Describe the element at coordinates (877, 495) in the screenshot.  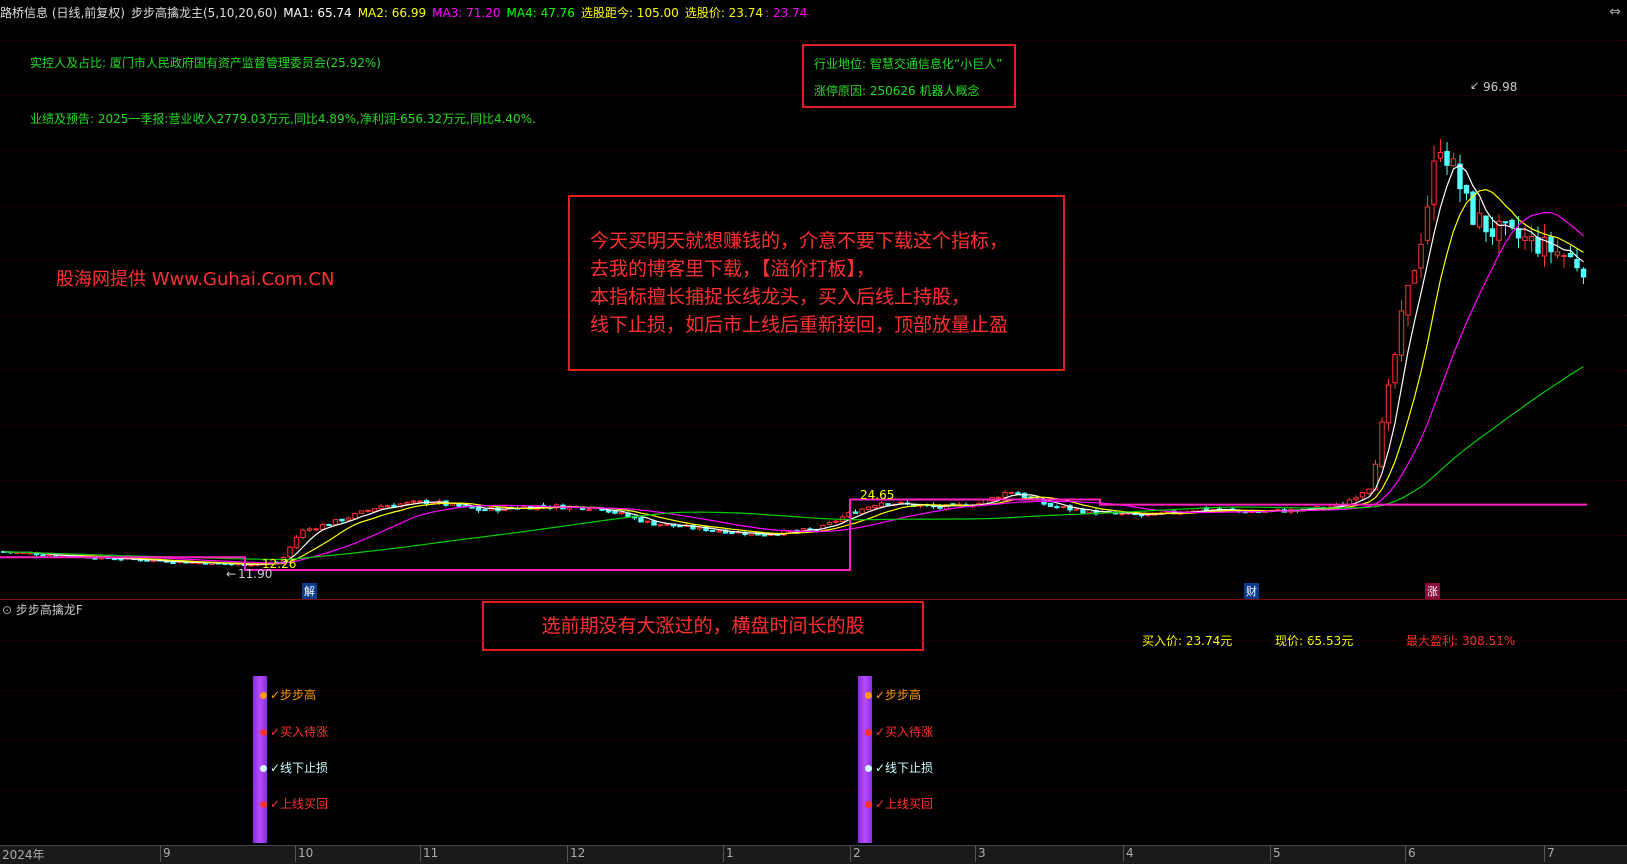
I see `pick-label-2: 24.65` at that location.